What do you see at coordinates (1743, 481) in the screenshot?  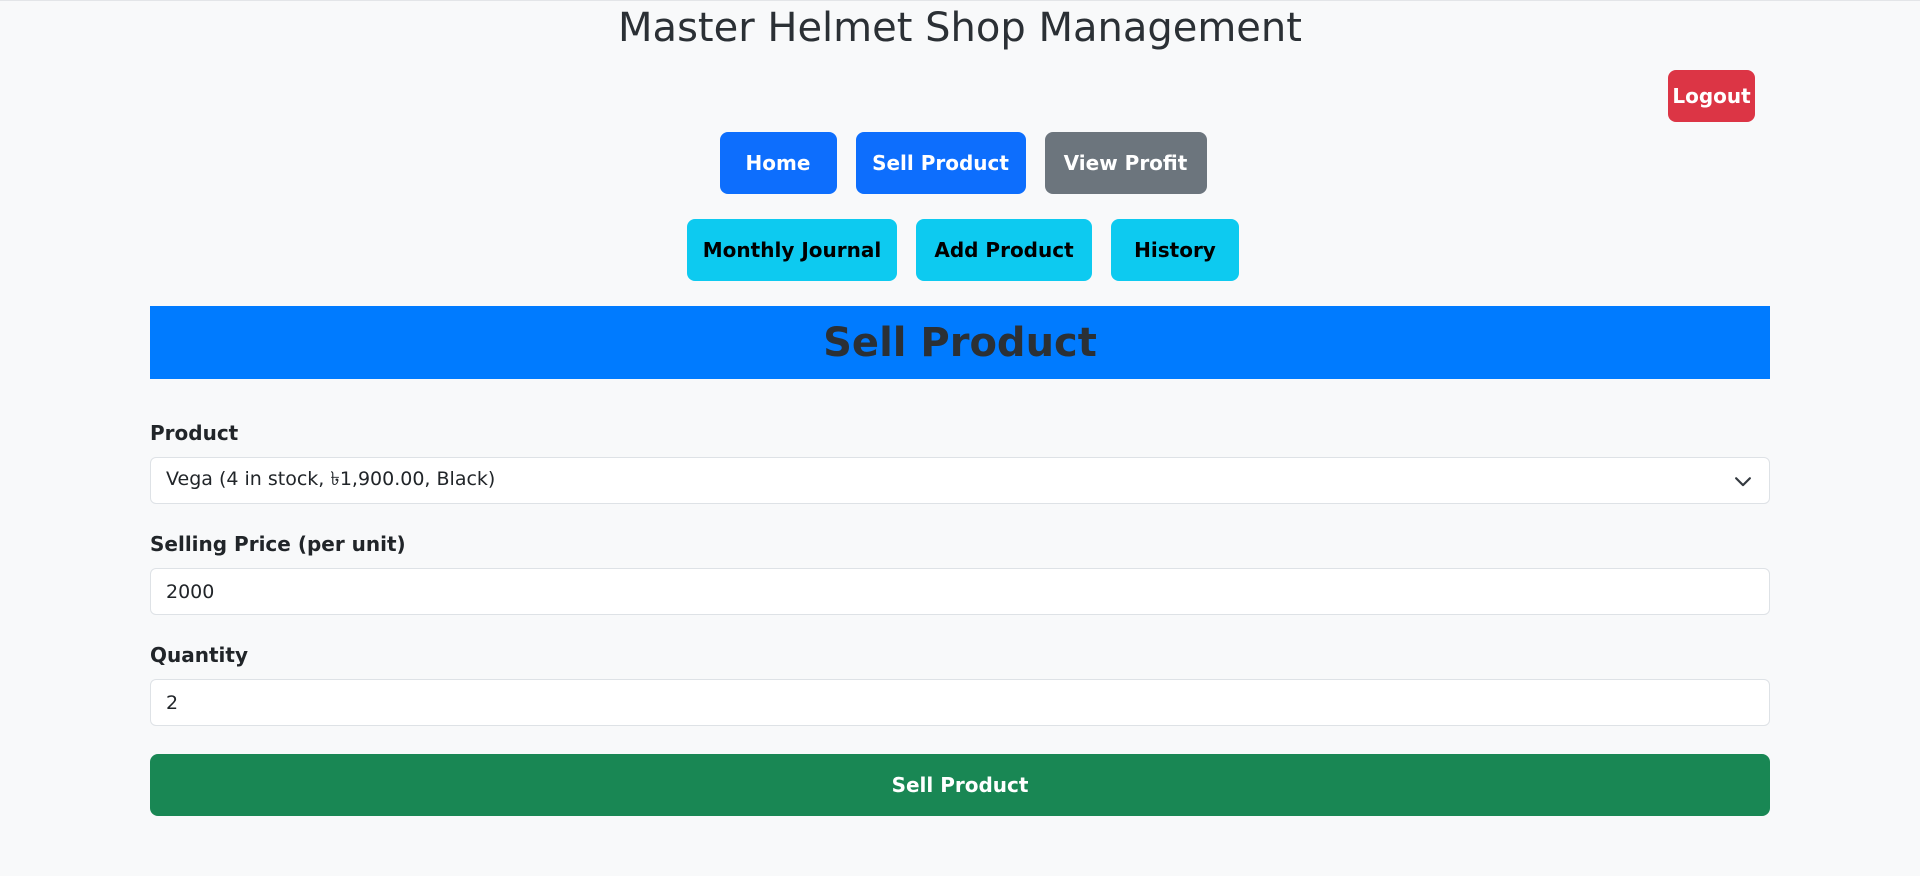 I see `chevron-down-icon` at bounding box center [1743, 481].